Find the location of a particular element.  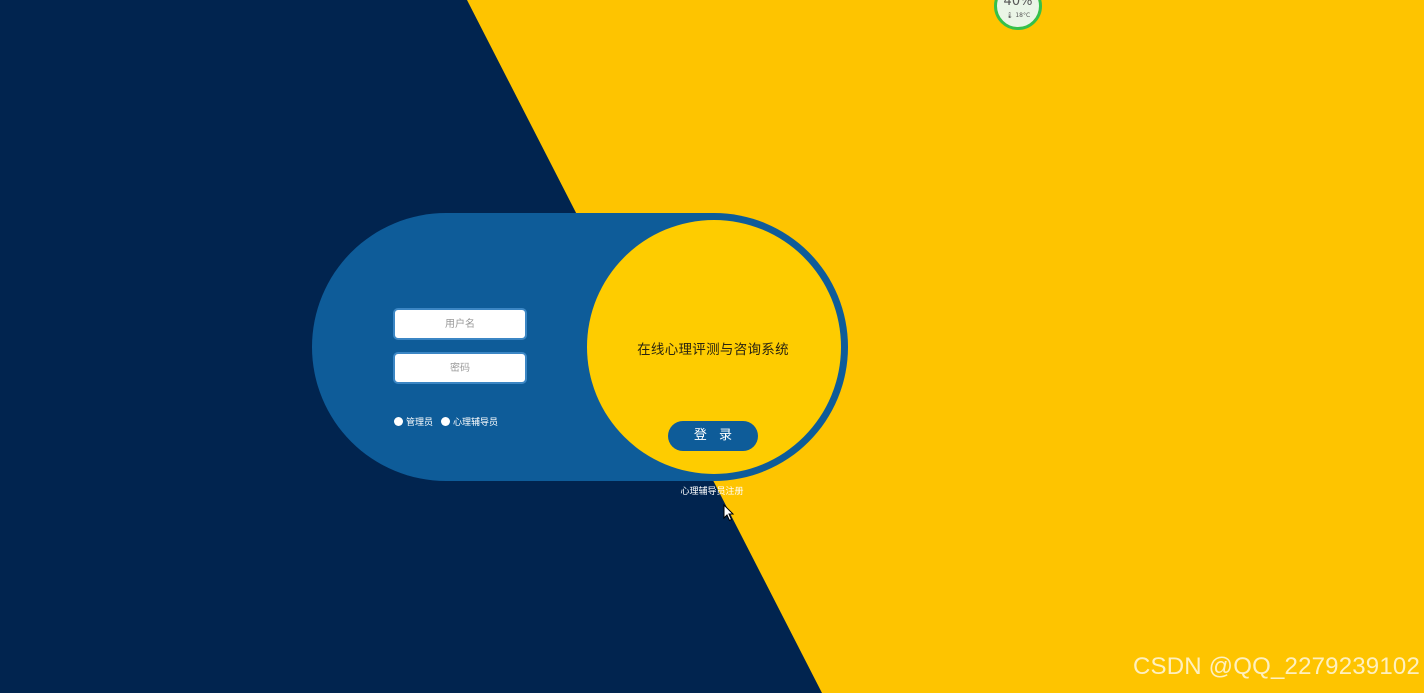

widget-percent: 40% is located at coordinates (1018, 4).